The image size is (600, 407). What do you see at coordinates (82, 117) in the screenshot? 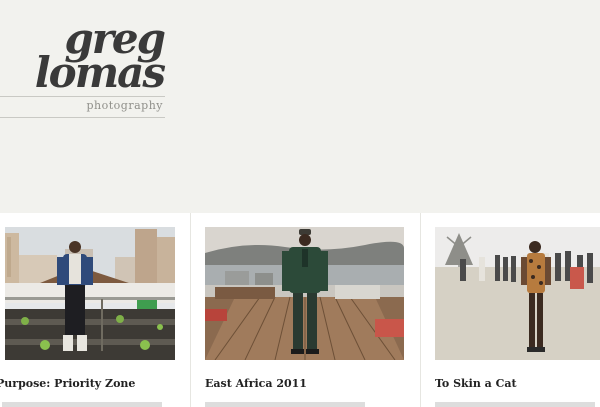
I see `logo-rule-bottom` at bounding box center [82, 117].